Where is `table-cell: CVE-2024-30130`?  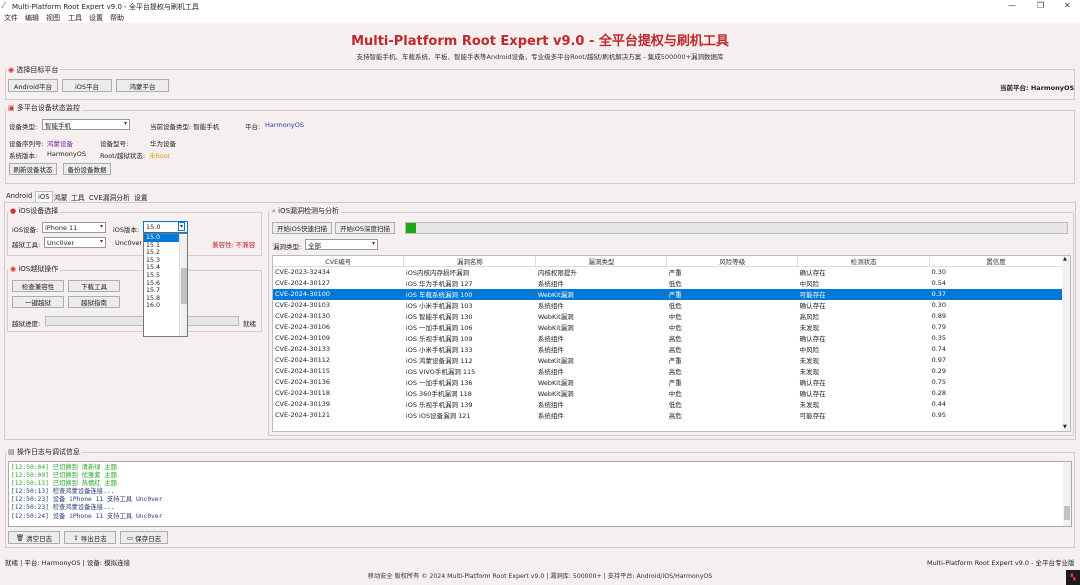 table-cell: CVE-2024-30130 is located at coordinates (303, 316).